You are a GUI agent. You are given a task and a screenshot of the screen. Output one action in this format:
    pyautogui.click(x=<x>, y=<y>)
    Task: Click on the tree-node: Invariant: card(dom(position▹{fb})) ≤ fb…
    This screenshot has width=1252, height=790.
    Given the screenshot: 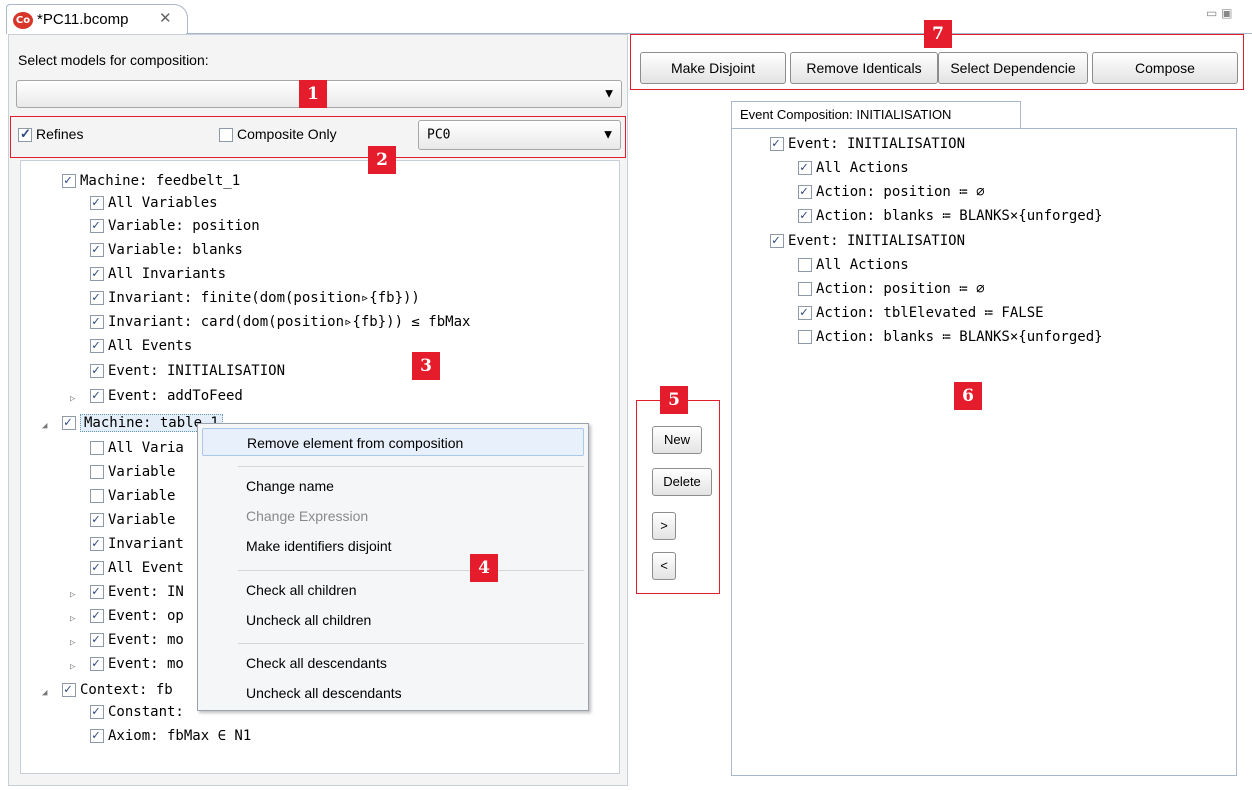 What is the action you would take?
    pyautogui.click(x=280, y=322)
    